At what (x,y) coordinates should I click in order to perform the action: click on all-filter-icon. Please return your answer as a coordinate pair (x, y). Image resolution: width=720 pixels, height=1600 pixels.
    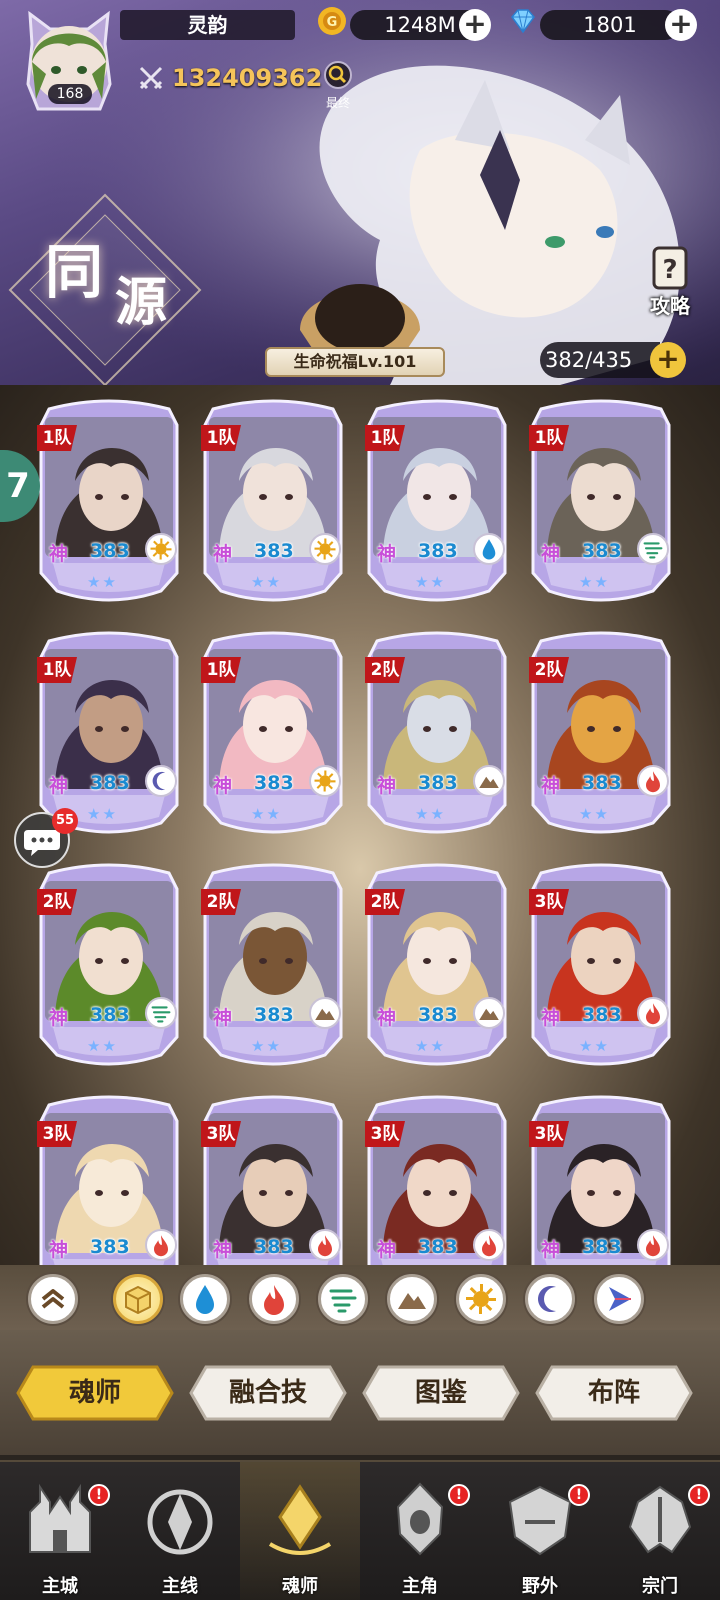
    Looking at the image, I should click on (138, 1300).